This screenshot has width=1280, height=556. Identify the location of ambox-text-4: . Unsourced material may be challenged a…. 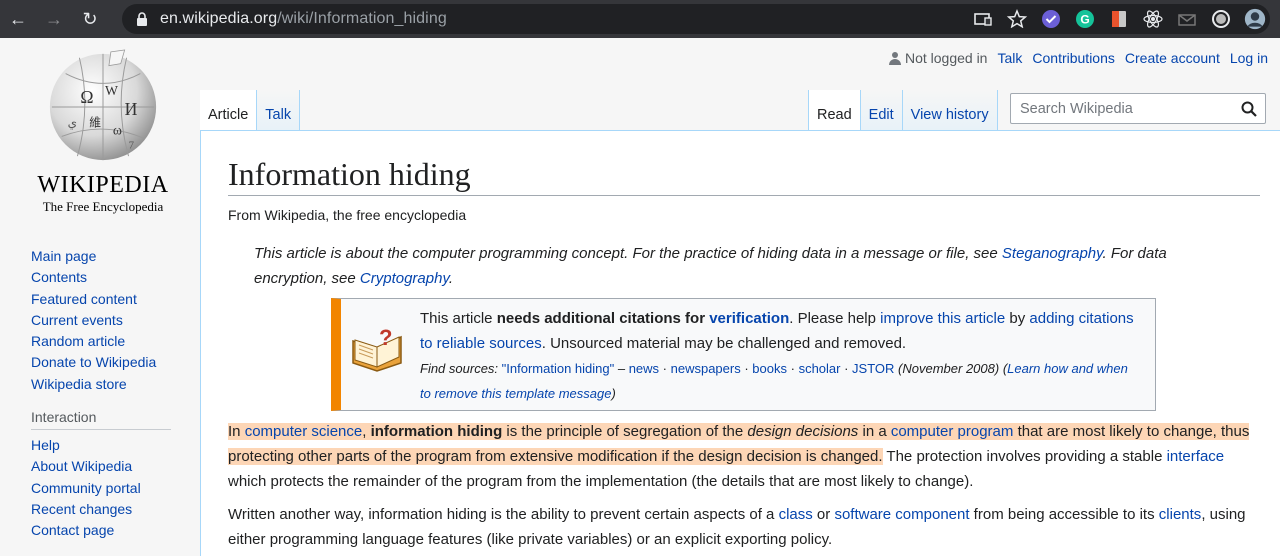
(724, 343).